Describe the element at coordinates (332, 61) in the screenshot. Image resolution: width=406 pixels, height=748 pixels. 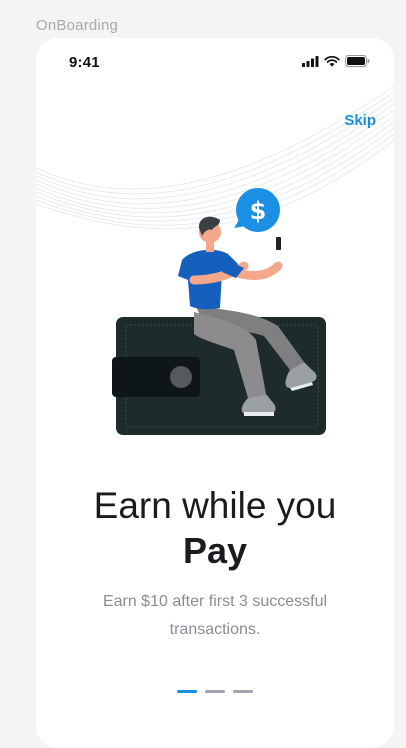
I see `wifi-icon` at that location.